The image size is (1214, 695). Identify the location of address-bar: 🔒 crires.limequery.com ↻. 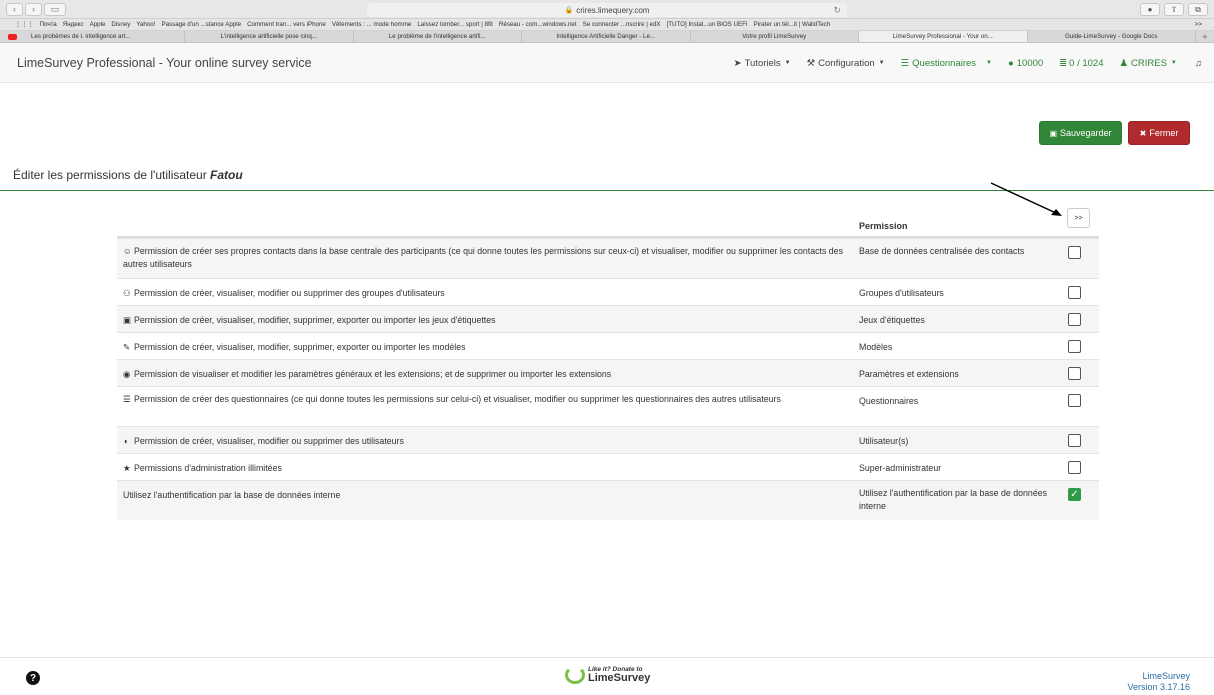
(607, 10).